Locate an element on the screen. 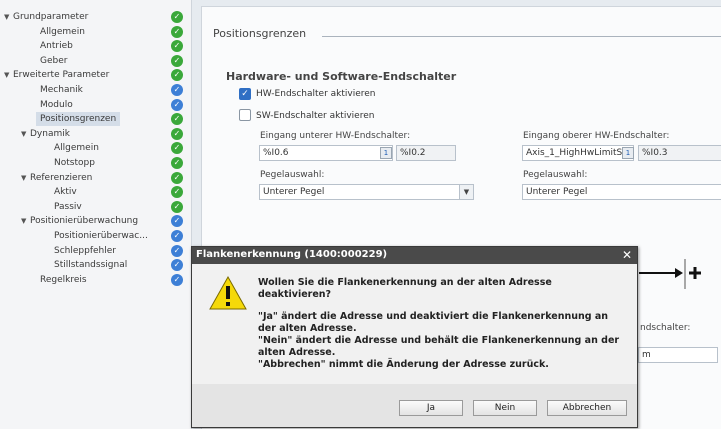  tree-item: Schleppfehler ✓ is located at coordinates (96, 251).